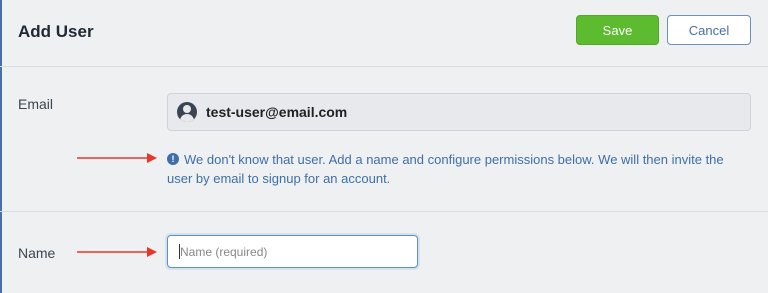 This screenshot has height=293, width=768. What do you see at coordinates (56, 31) in the screenshot?
I see `page-title: Add User` at bounding box center [56, 31].